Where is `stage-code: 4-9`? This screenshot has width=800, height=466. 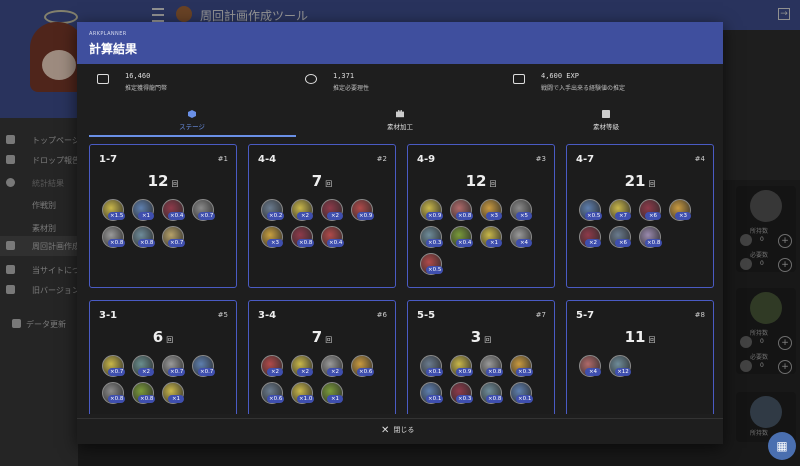
stage-code: 4-9 is located at coordinates (426, 159).